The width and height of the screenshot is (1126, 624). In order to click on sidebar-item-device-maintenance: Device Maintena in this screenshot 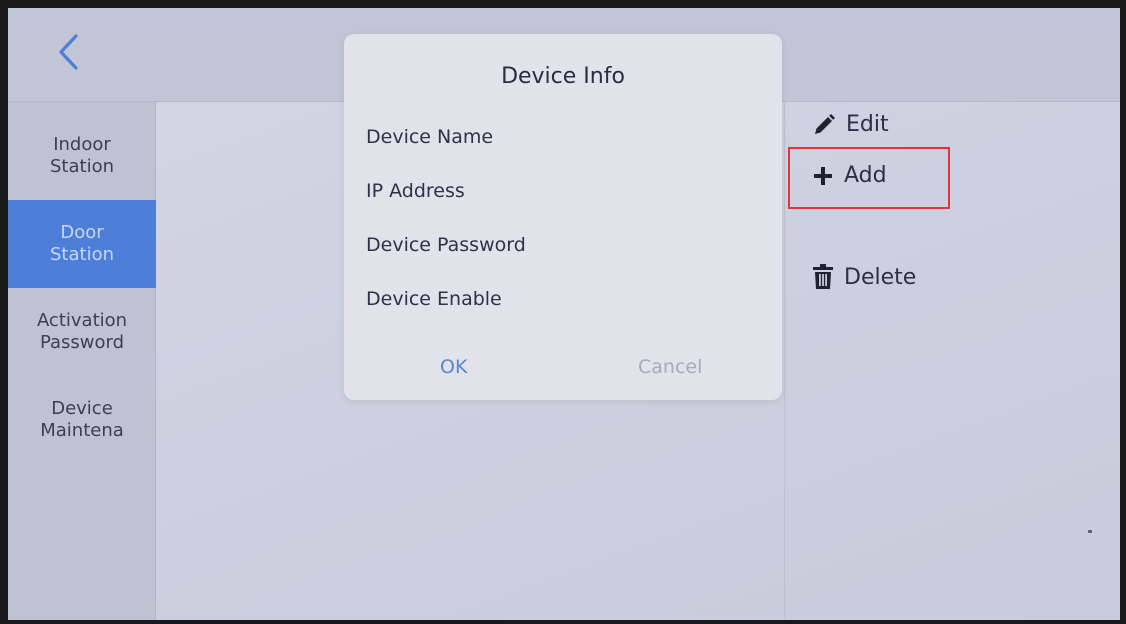, I will do `click(82, 420)`.